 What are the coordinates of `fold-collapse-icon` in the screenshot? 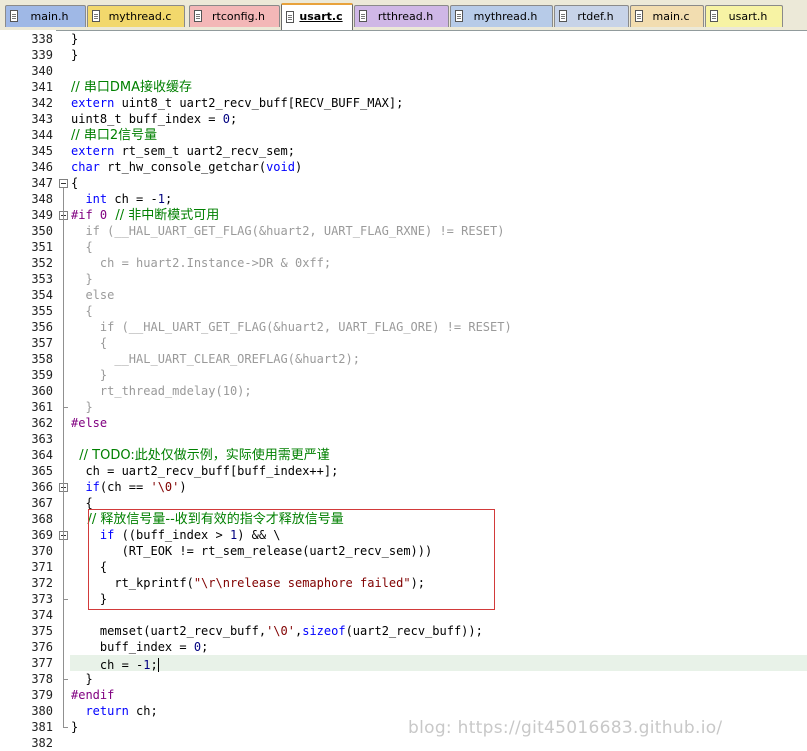 It's located at (63, 183).